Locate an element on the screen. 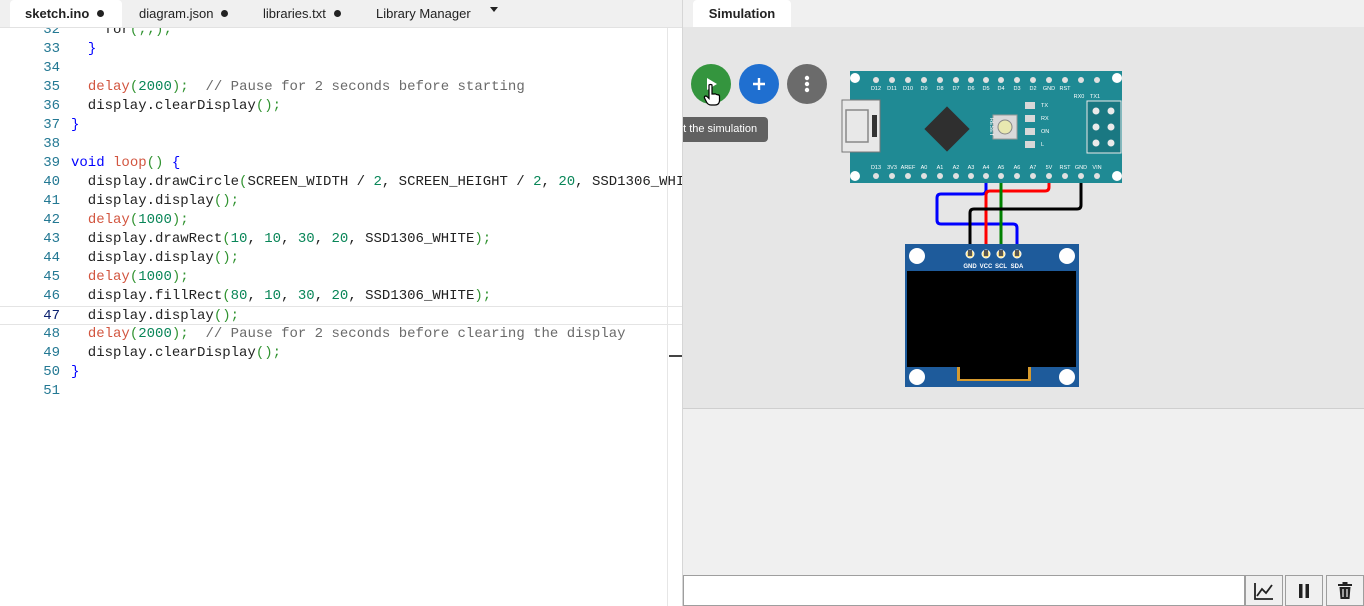 The height and width of the screenshot is (606, 1364). oled-display-module: GND VCC SCL SDA is located at coordinates (992, 315).